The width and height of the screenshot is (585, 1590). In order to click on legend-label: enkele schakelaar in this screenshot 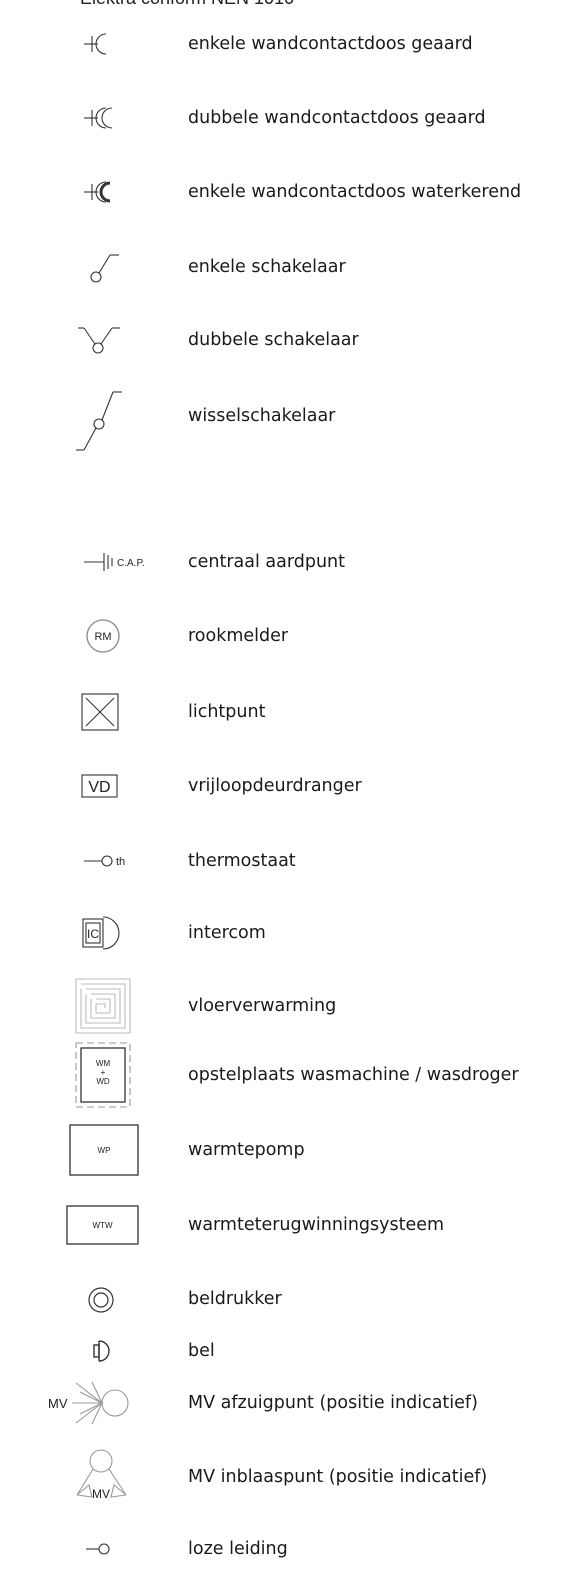, I will do `click(267, 267)`.